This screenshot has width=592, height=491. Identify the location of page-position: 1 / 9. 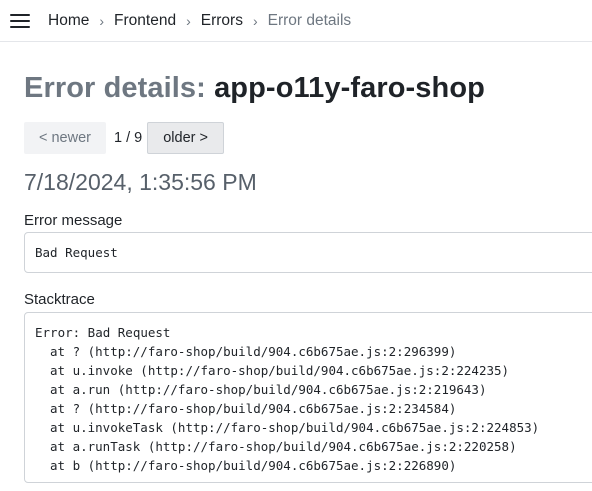
(128, 138).